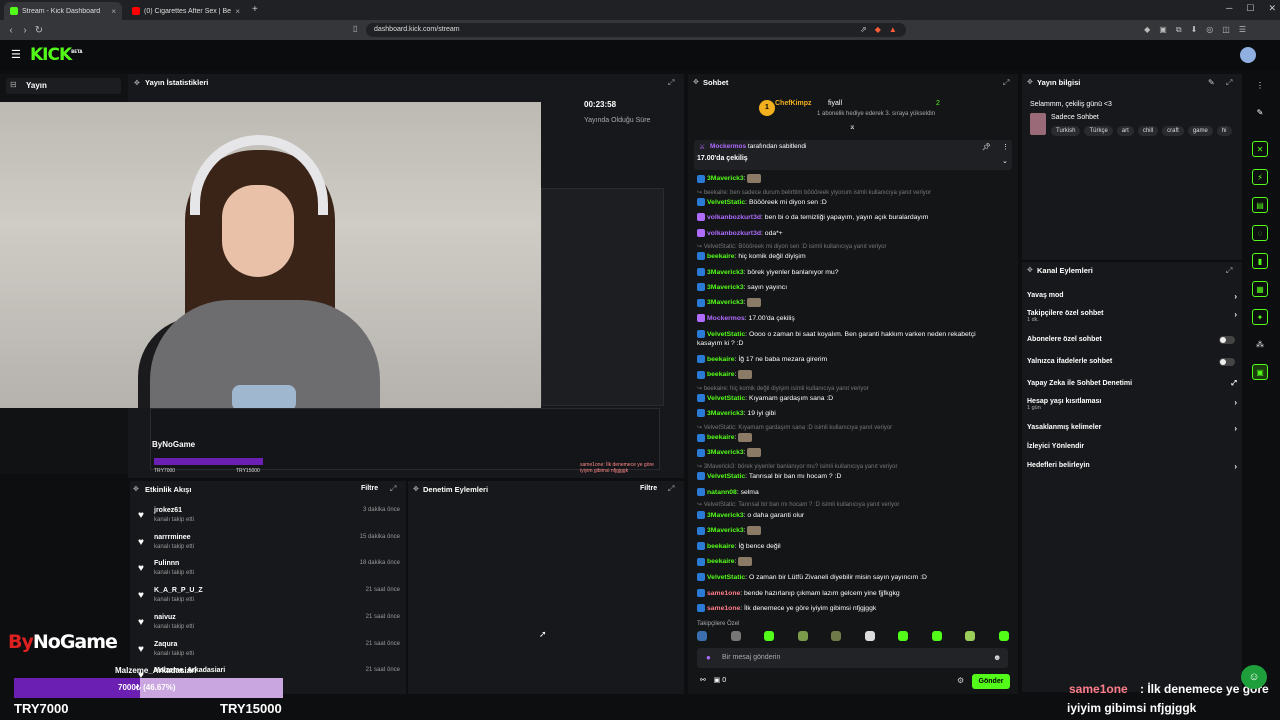 Image resolution: width=1280 pixels, height=720 pixels. What do you see at coordinates (1132, 340) in the screenshot?
I see `channel-action-item: Abonelere özel sohbet` at bounding box center [1132, 340].